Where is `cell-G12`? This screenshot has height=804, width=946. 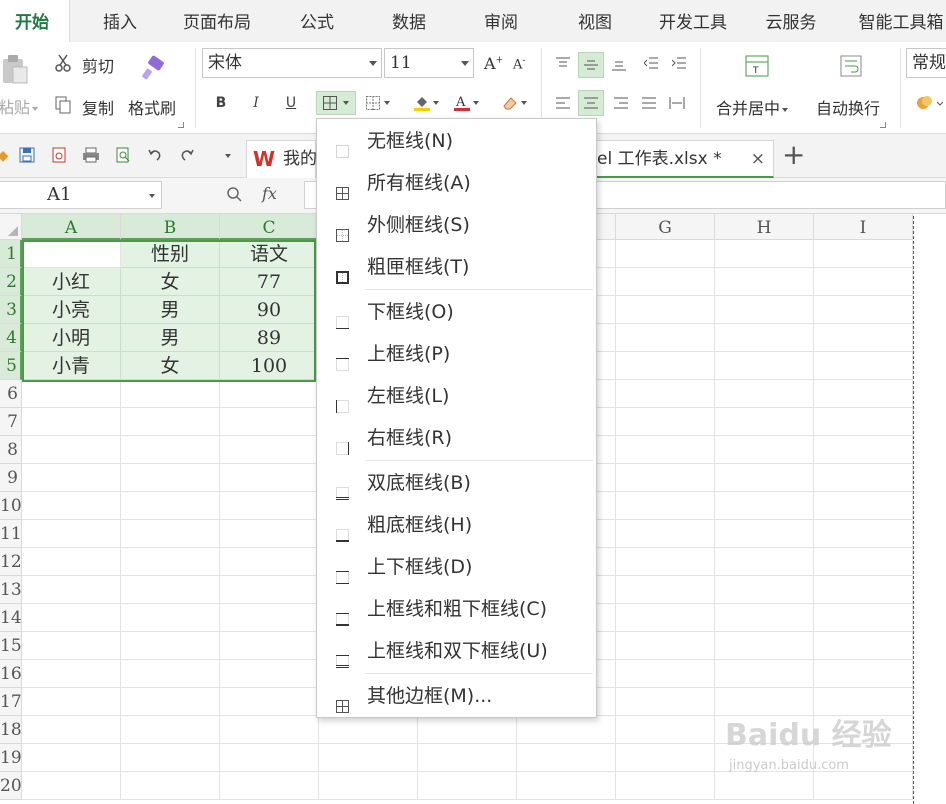 cell-G12 is located at coordinates (665, 562).